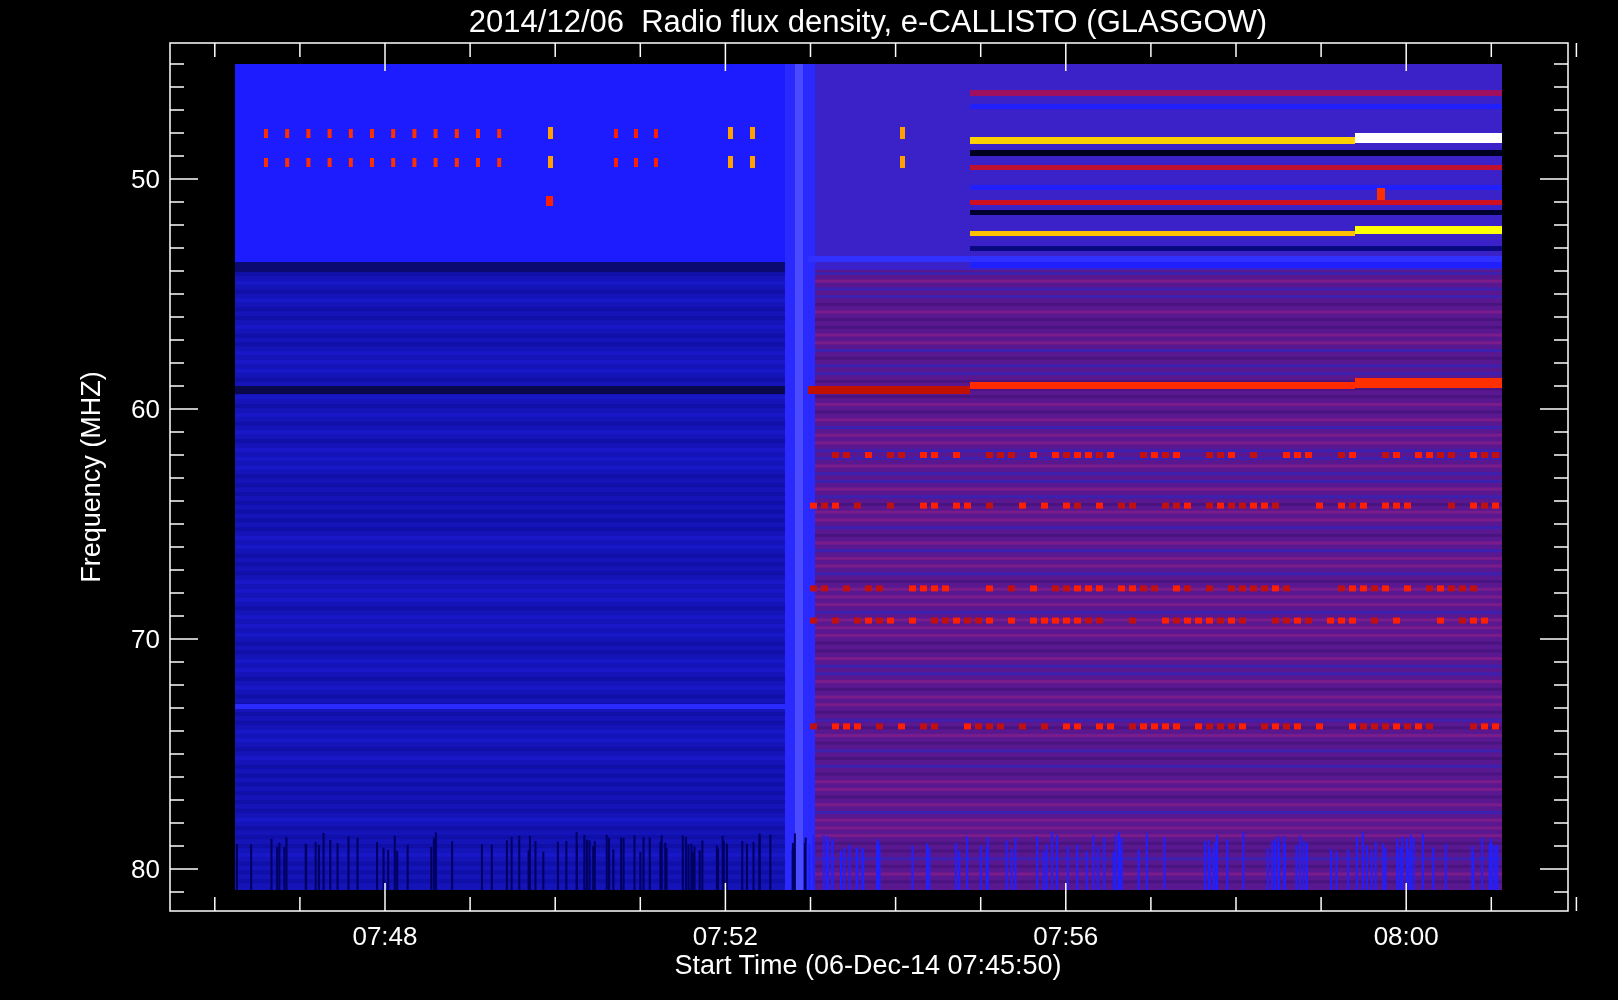  What do you see at coordinates (145, 409) in the screenshot?
I see `tick-label: 60` at bounding box center [145, 409].